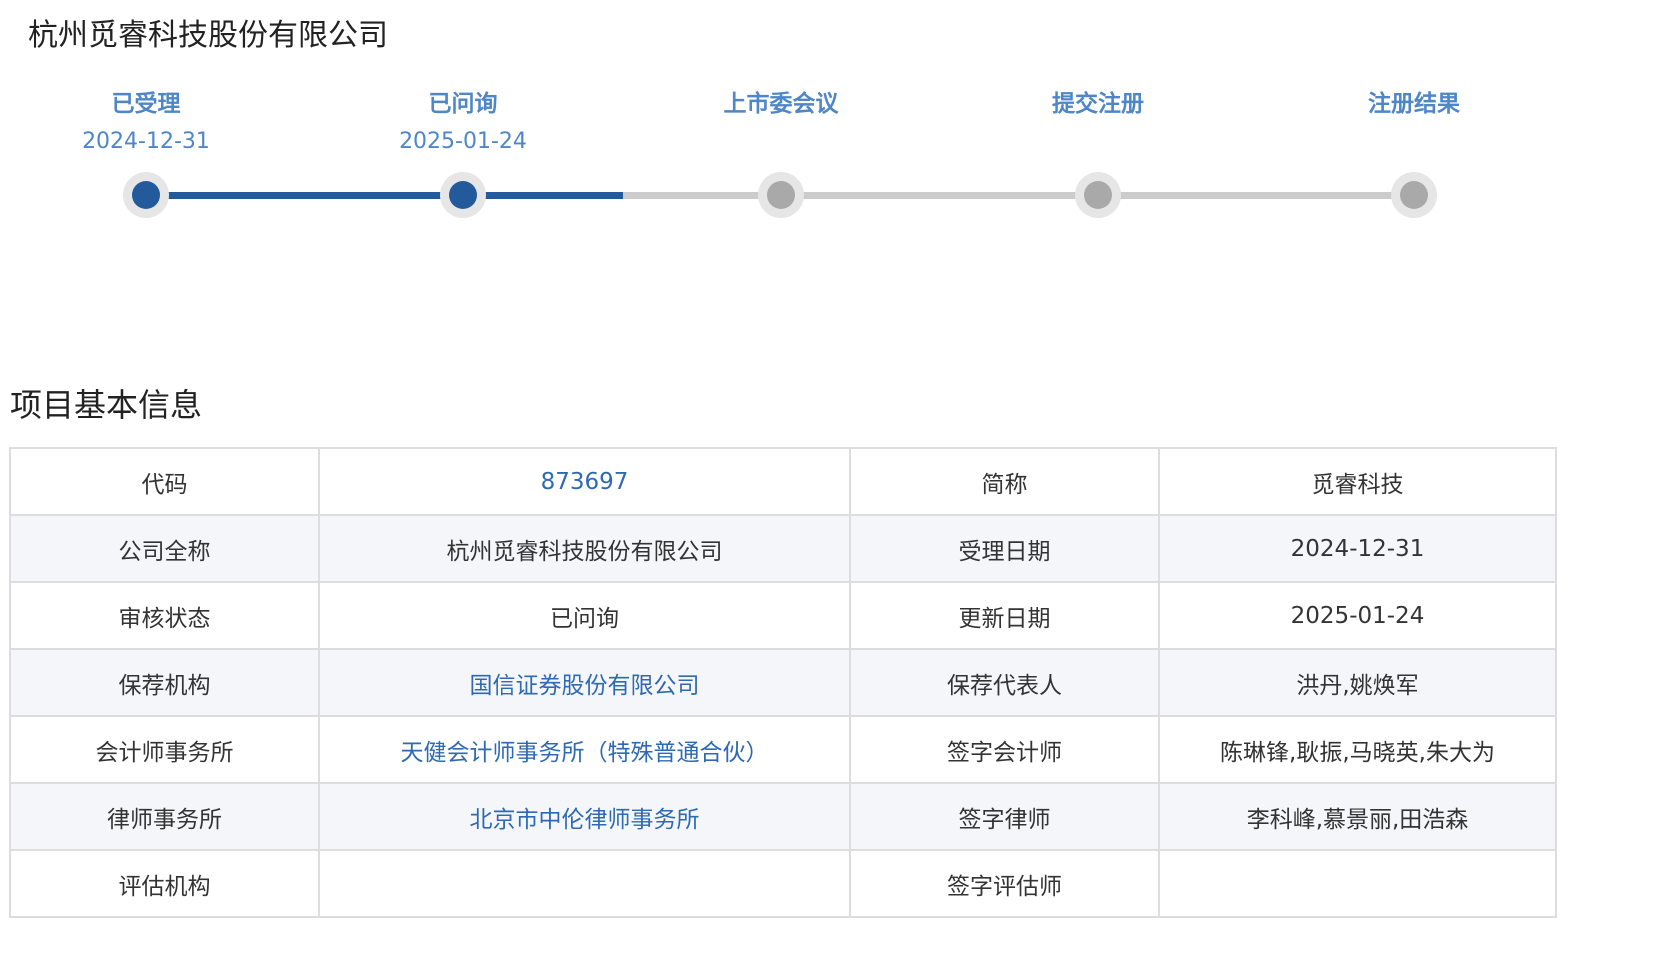 Image resolution: width=1658 pixels, height=978 pixels. What do you see at coordinates (164, 816) in the screenshot?
I see `field-label: 律师事务所` at bounding box center [164, 816].